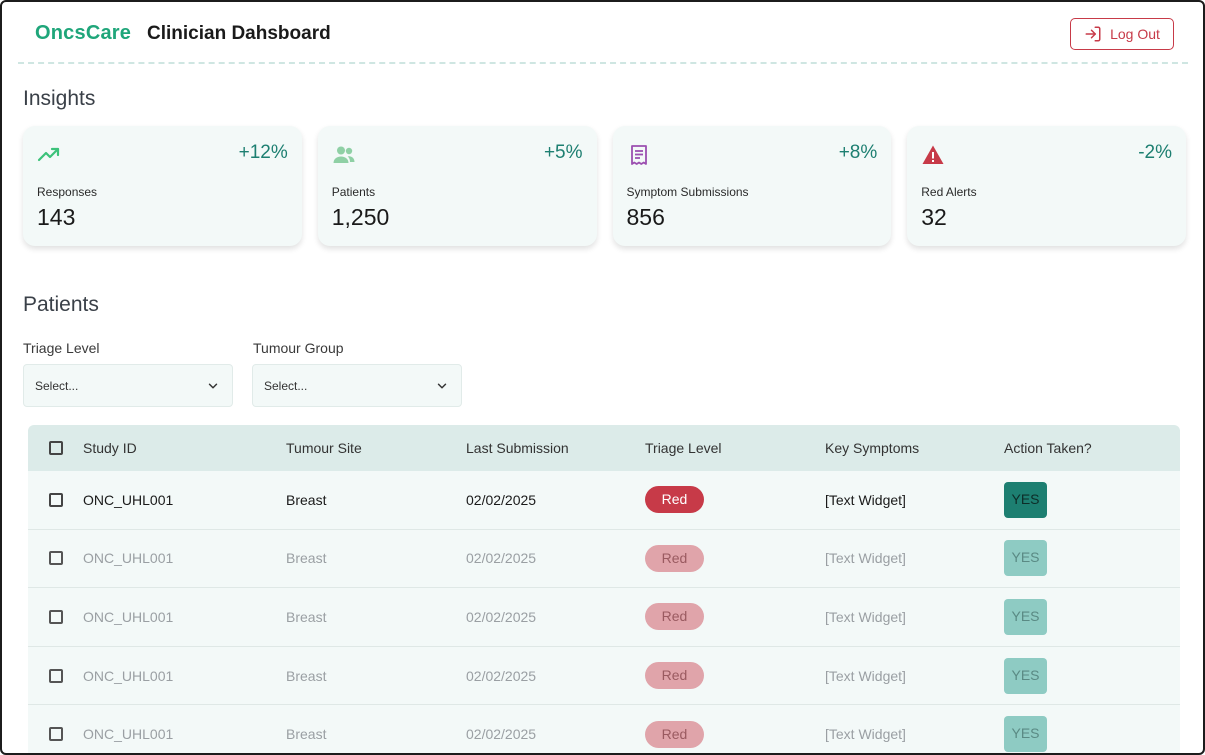 The height and width of the screenshot is (755, 1205). What do you see at coordinates (752, 186) in the screenshot?
I see `insight-card-symptom-submissions: +8% Symptom Submissions 856` at bounding box center [752, 186].